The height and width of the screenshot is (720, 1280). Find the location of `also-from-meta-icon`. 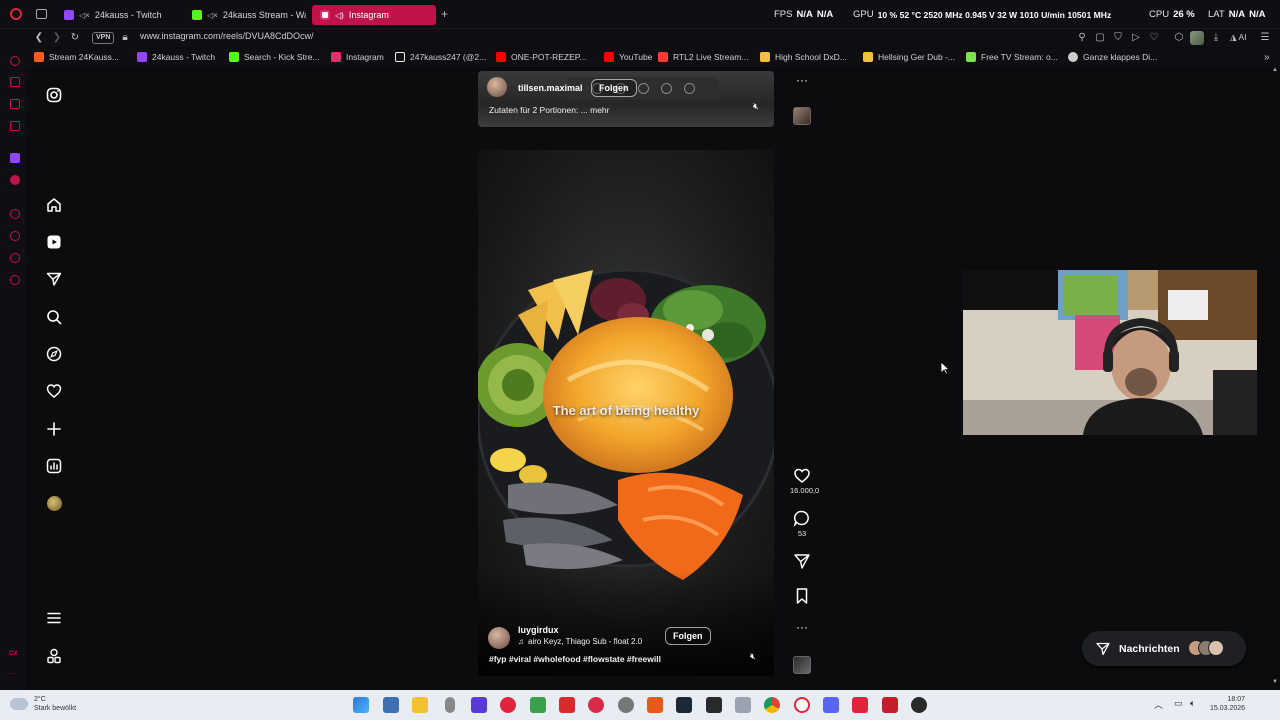

also-from-meta-icon is located at coordinates (54, 656).